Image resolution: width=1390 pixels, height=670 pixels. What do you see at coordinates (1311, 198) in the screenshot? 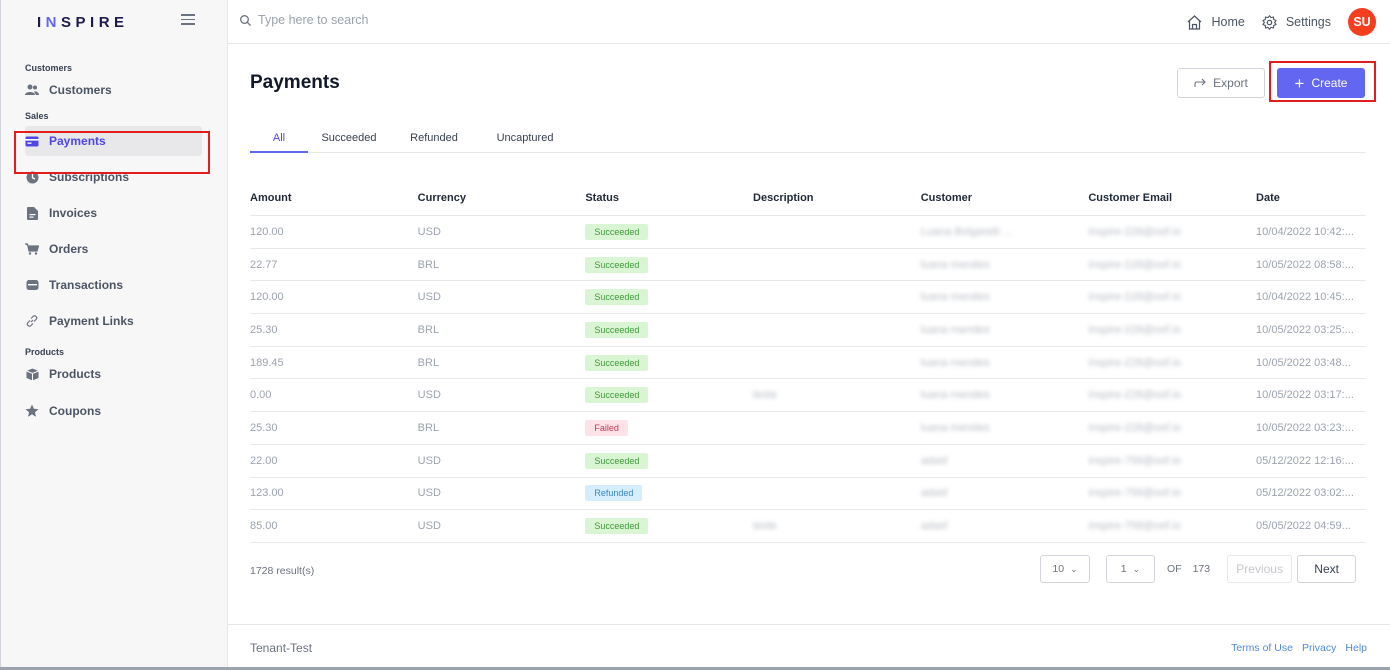
I see `column-header-date: Date` at bounding box center [1311, 198].